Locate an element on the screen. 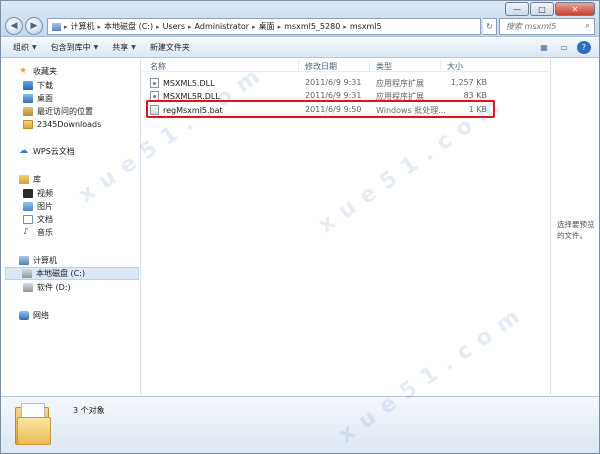  sidebar-item-desktop: 桌面 is located at coordinates (38, 98).